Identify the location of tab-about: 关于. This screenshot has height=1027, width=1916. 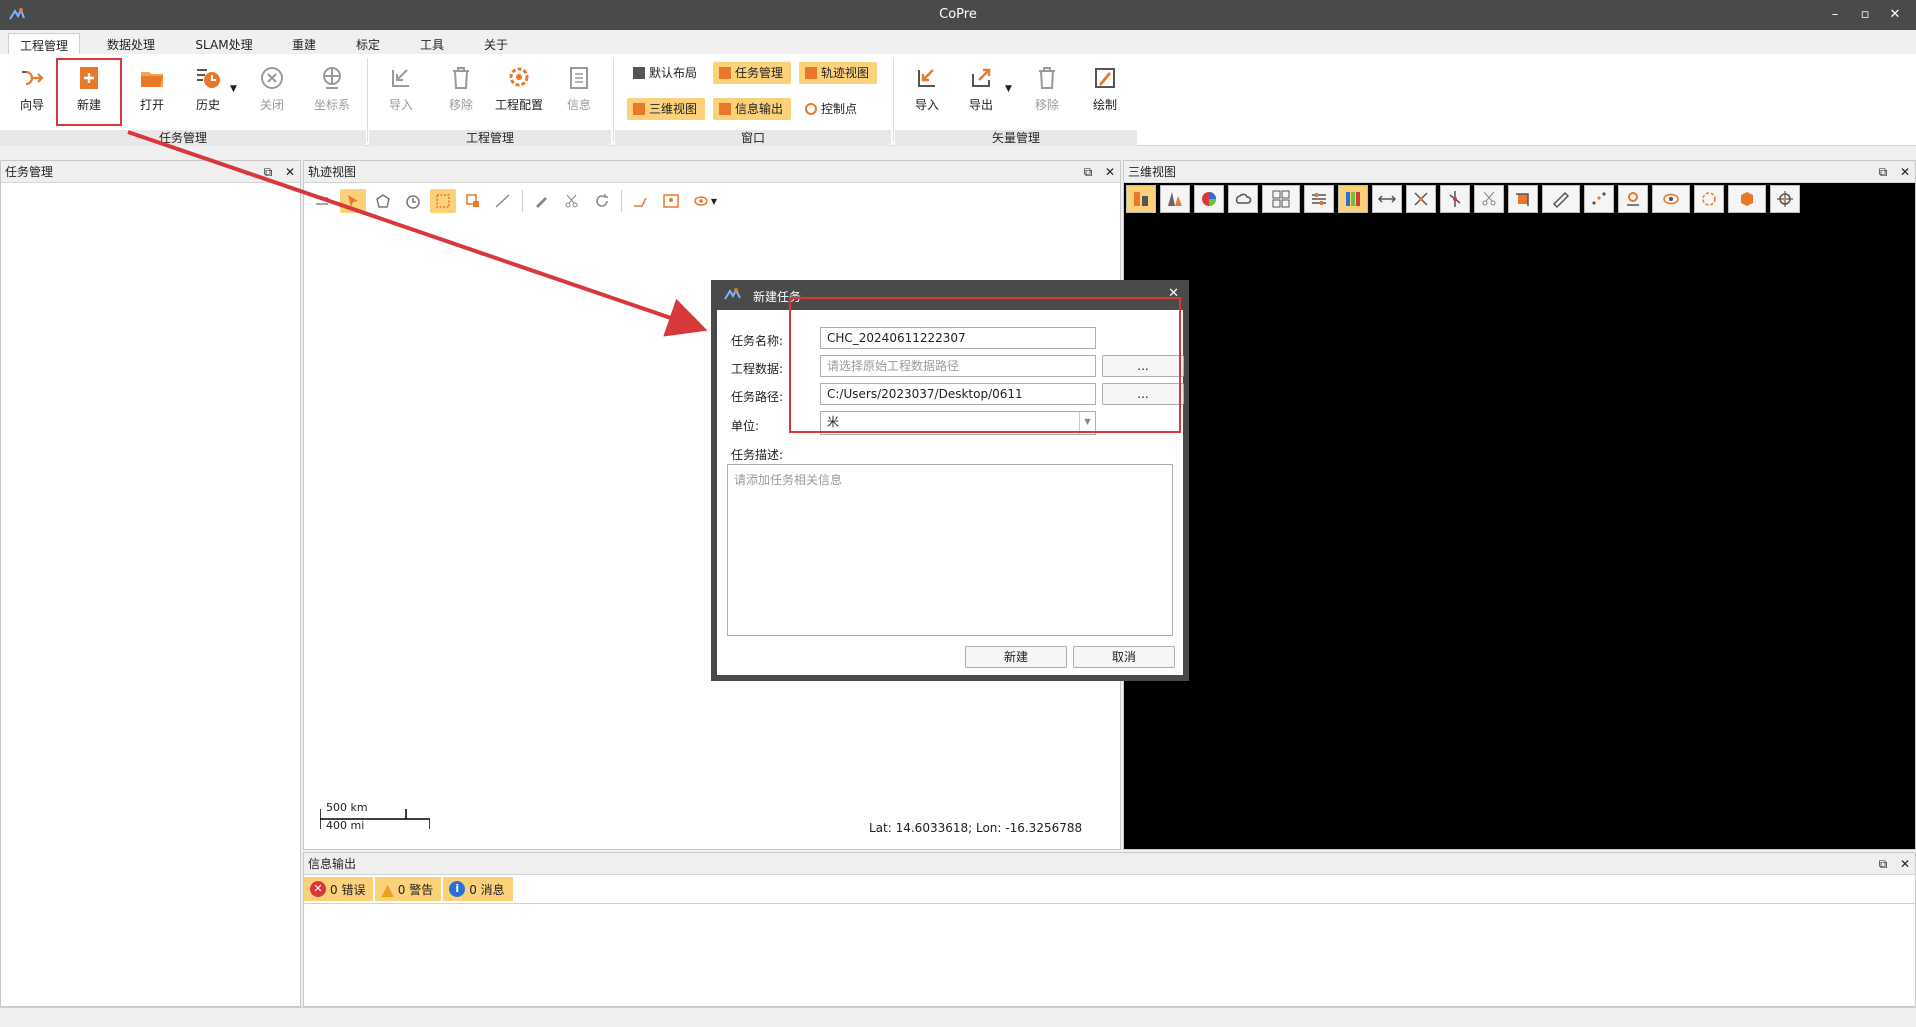
(496, 43).